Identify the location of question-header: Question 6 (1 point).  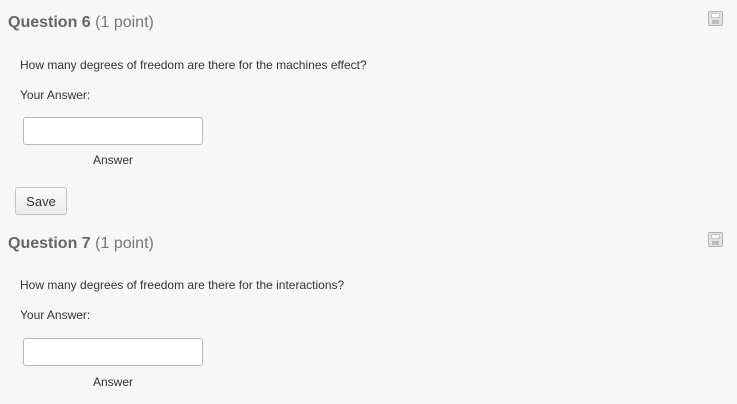
(81, 23).